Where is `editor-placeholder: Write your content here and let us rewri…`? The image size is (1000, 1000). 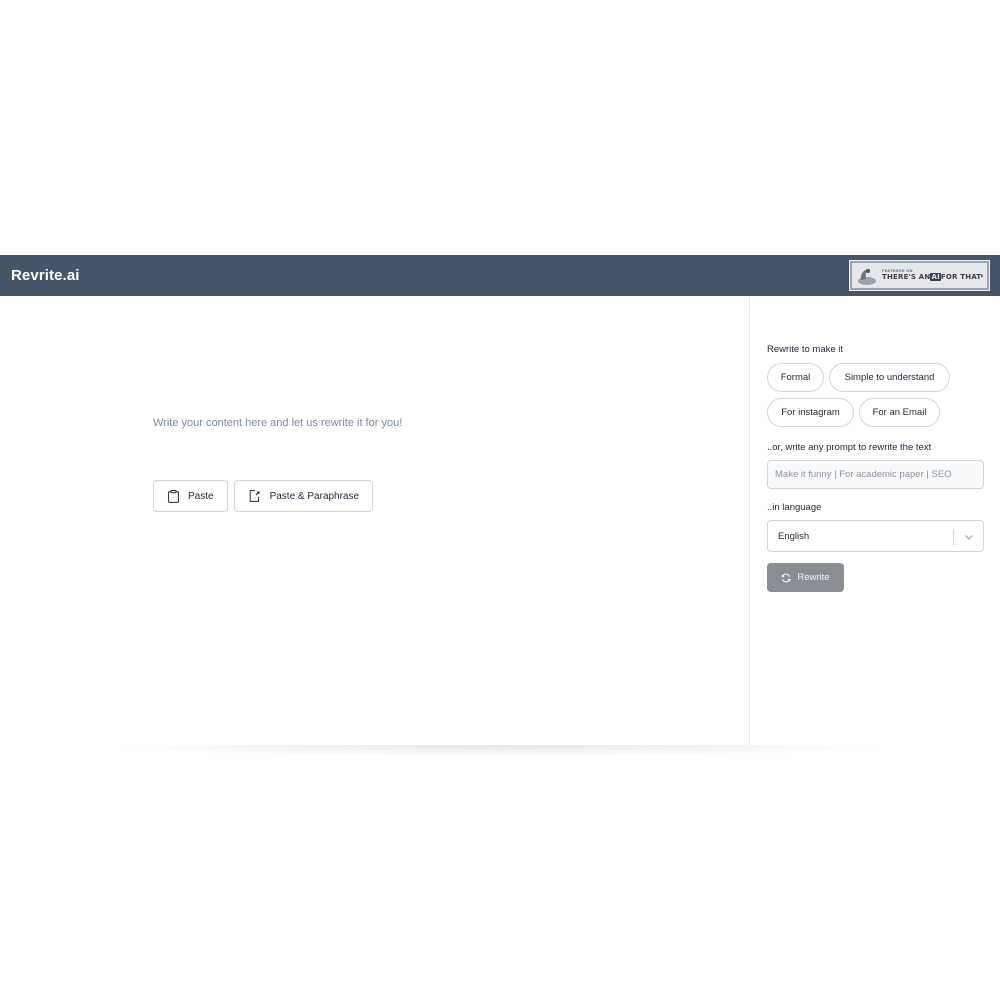
editor-placeholder: Write your content here and let us rewri… is located at coordinates (277, 423).